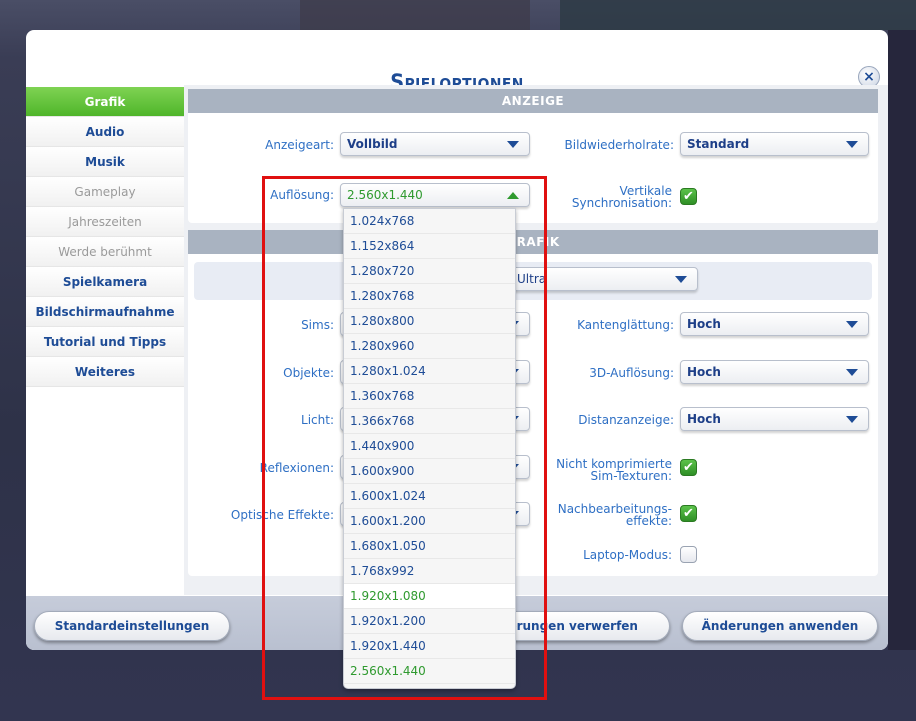  What do you see at coordinates (105, 102) in the screenshot?
I see `sidebar-item-grafik: Grafik` at bounding box center [105, 102].